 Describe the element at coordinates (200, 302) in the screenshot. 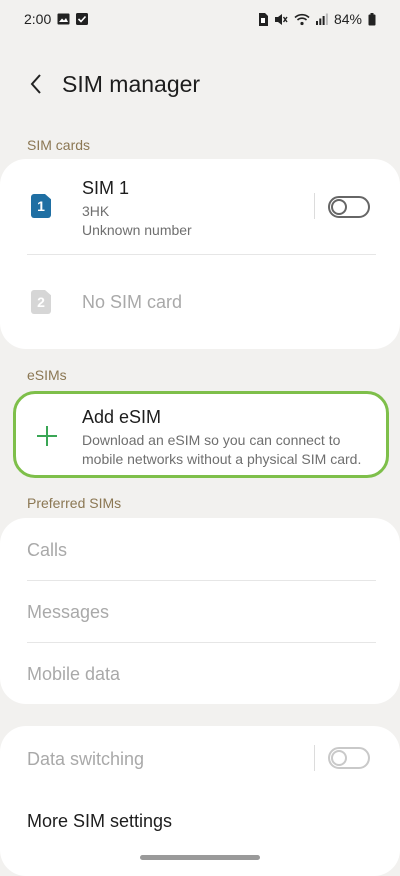

I see `sim2-row: 2 No SIM card` at that location.